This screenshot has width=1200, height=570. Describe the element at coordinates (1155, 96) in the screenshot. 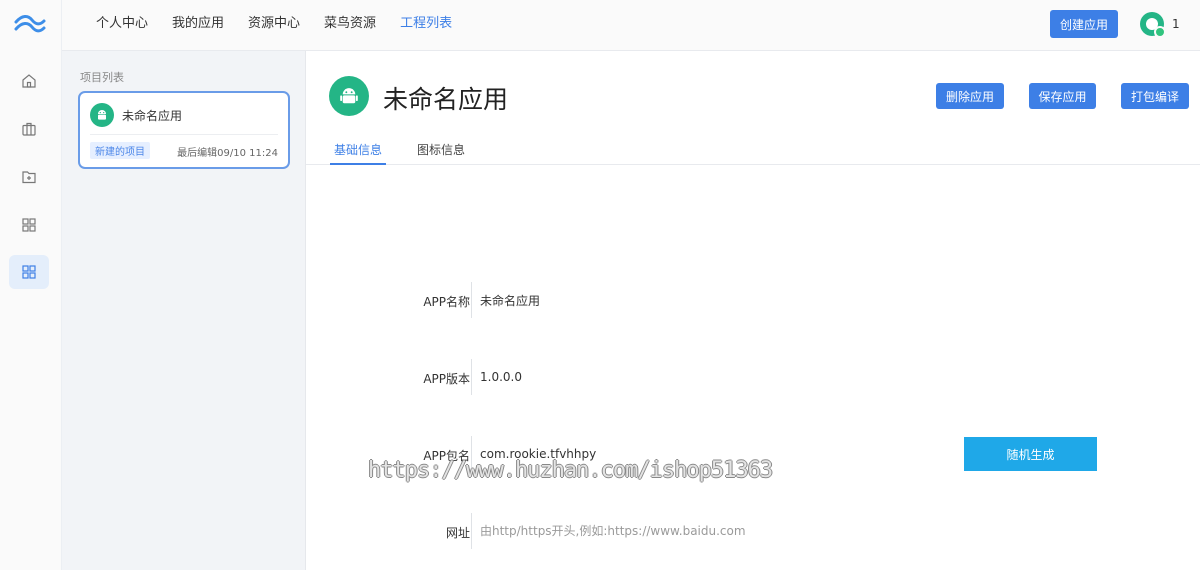

I see `build-app-button: 打包编译` at that location.